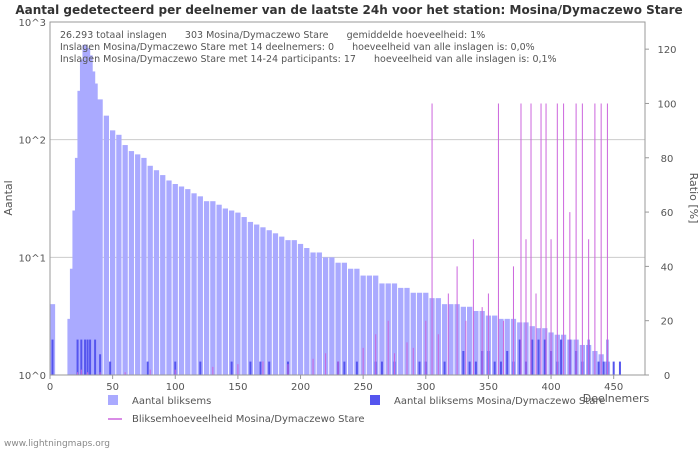  I want to click on y-tick-label: 10^0, so click(32, 376).